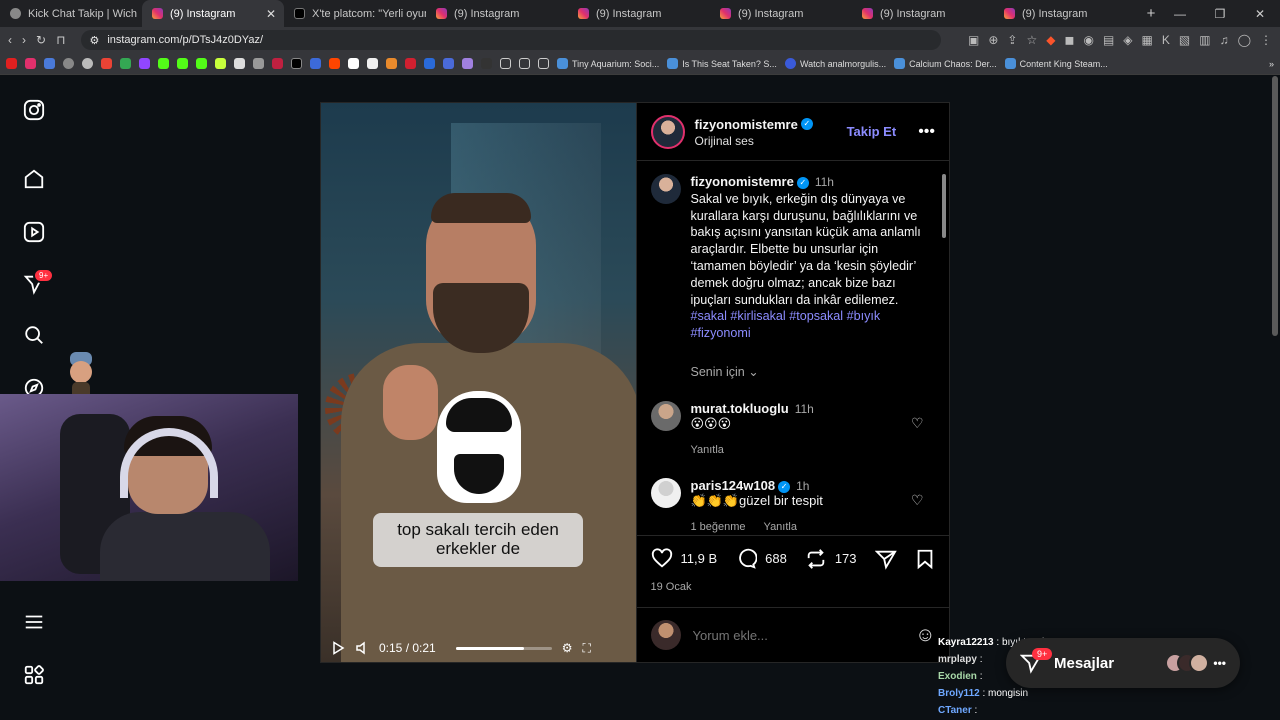  Describe the element at coordinates (1031, 40) in the screenshot. I see `star-icon: ☆` at that location.